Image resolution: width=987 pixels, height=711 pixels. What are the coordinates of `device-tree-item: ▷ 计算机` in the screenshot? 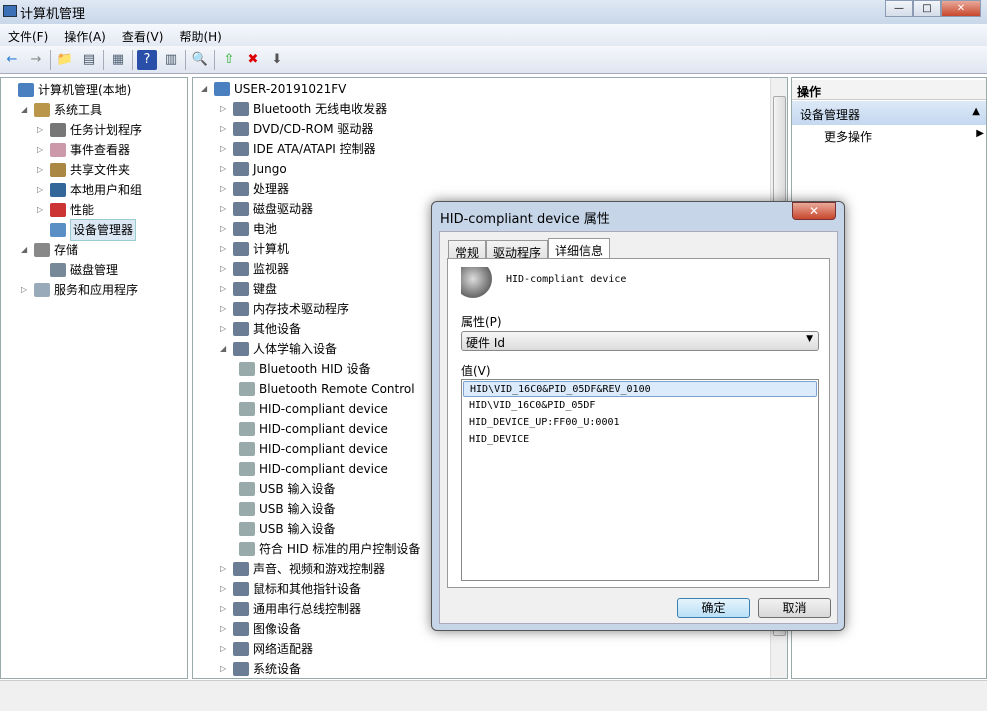 It's located at (254, 249).